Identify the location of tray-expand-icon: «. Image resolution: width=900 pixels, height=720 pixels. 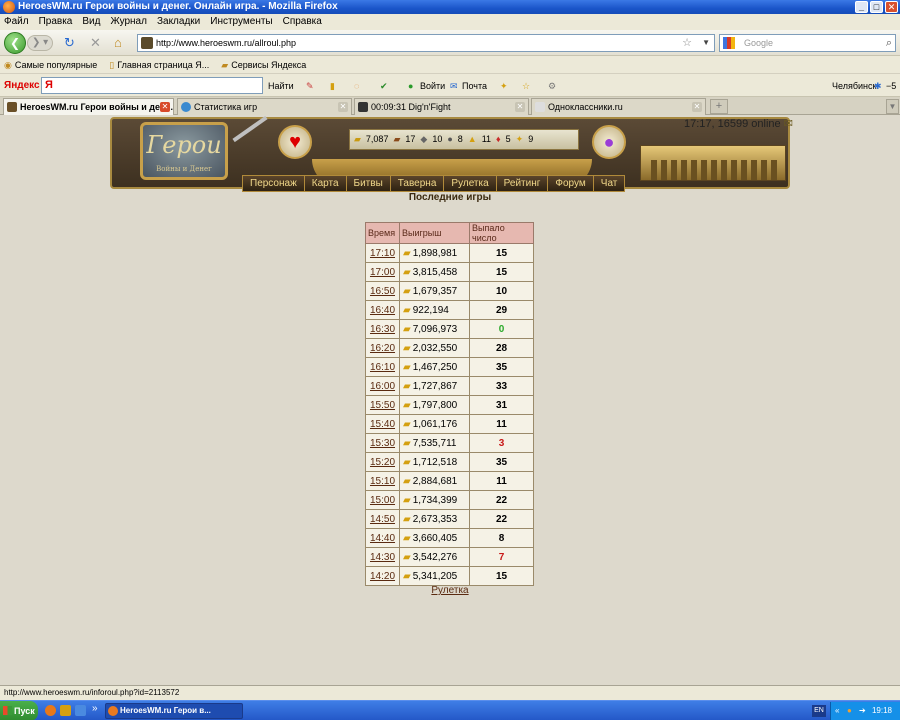
(837, 711).